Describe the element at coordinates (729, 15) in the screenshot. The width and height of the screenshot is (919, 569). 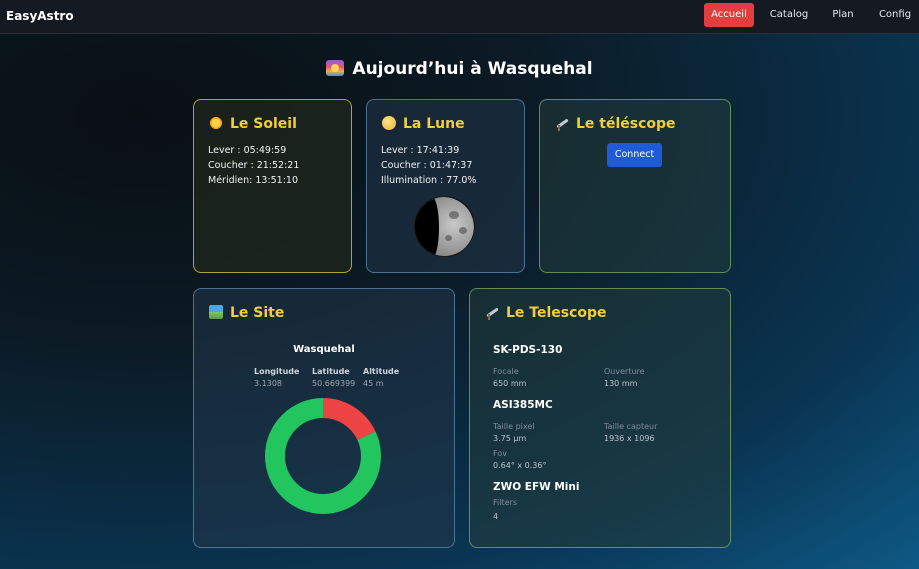
I see `nav-item-accueil: Accueil` at that location.